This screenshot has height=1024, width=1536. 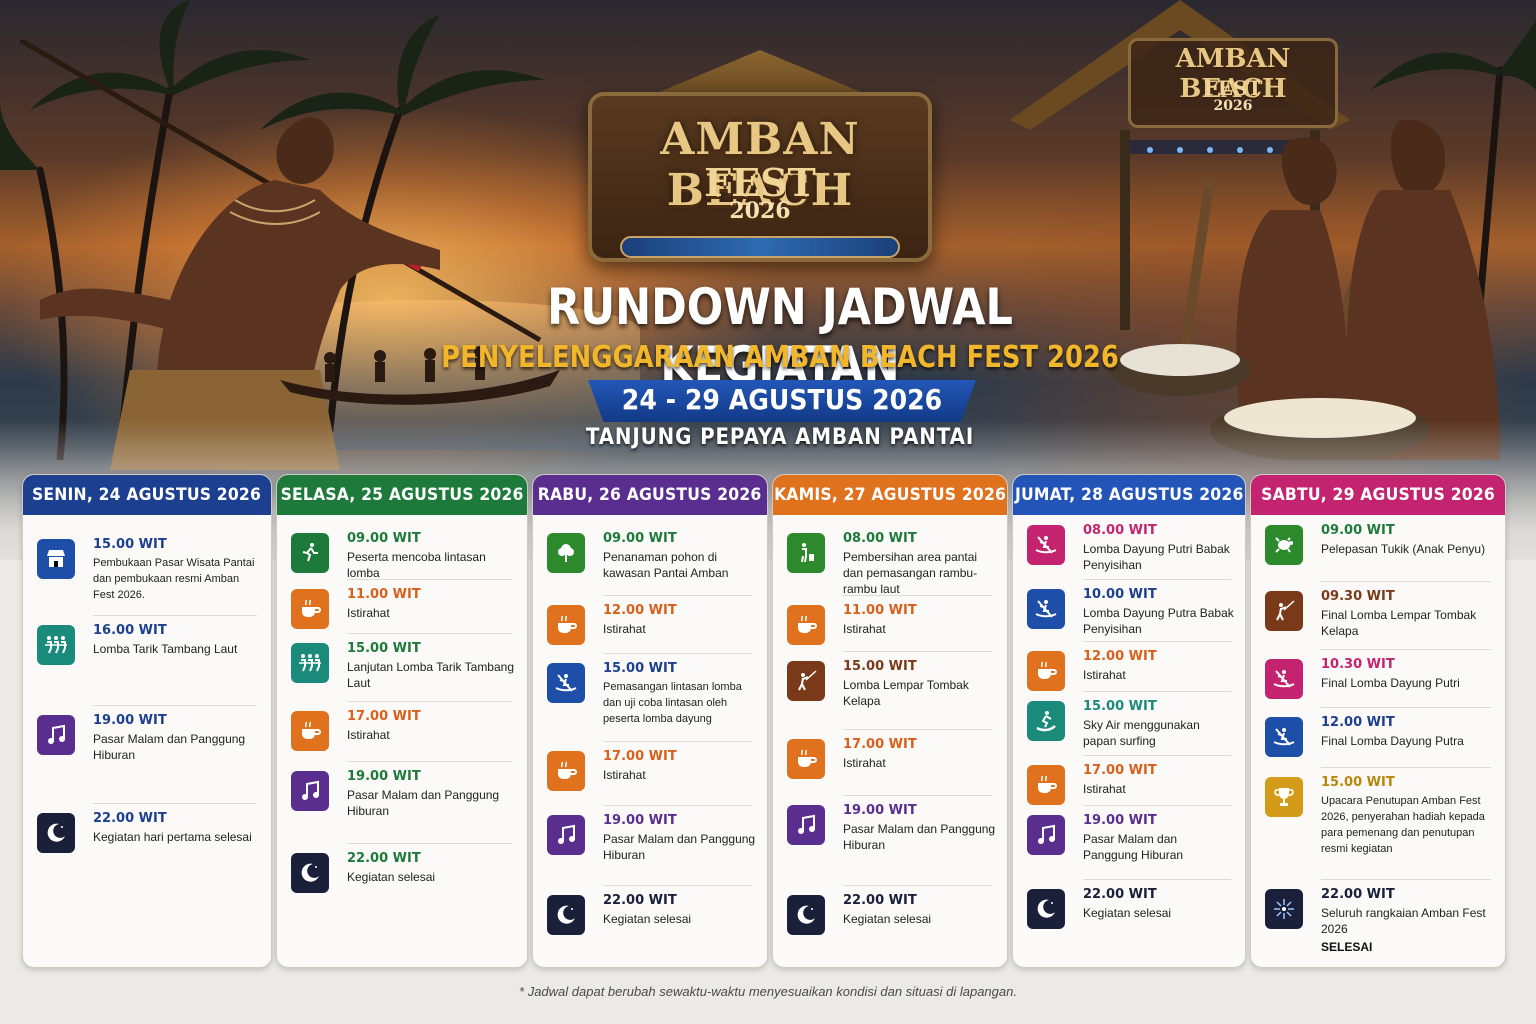 What do you see at coordinates (782, 399) in the screenshot?
I see `event-dates: 24 - 29 AGUSTUS 2026` at bounding box center [782, 399].